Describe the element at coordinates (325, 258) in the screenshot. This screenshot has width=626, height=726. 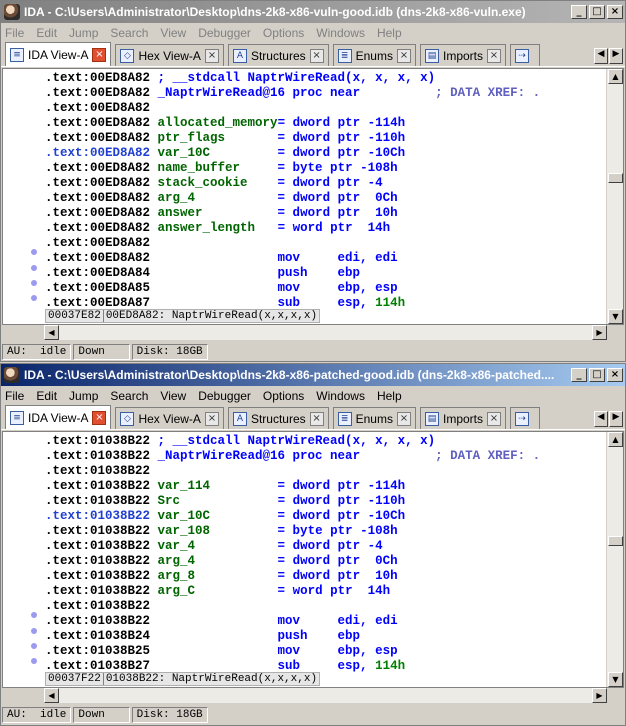
I see `disassembly-line: .text:00ED8A82 mov edi, edi` at that location.